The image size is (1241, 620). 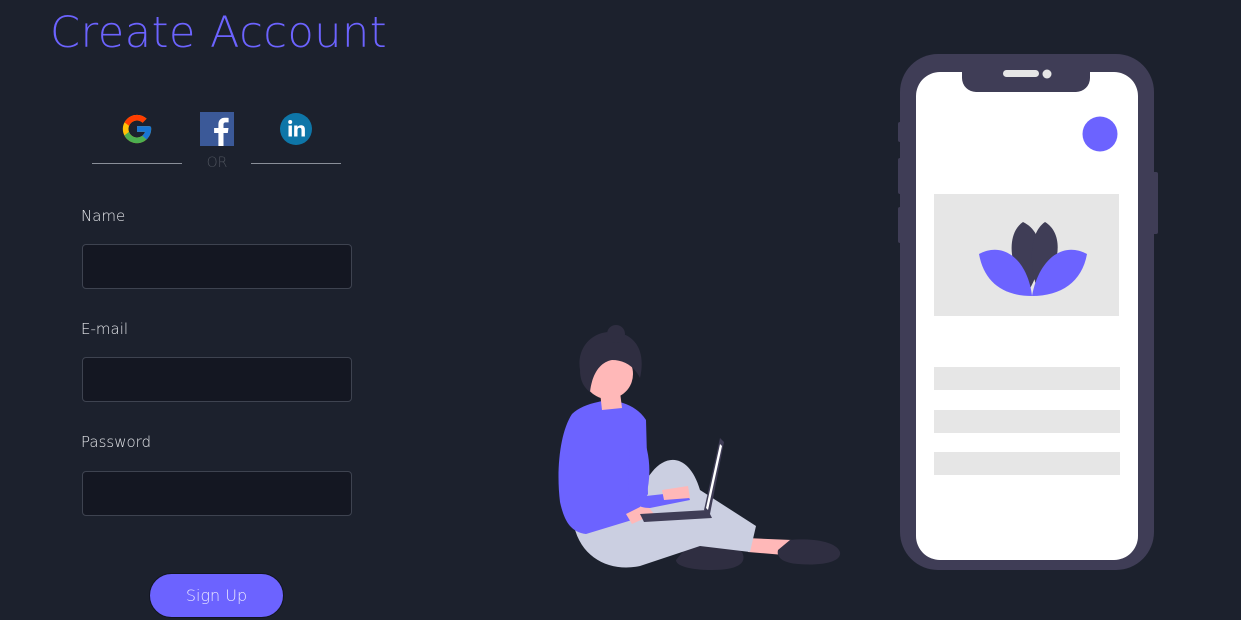 What do you see at coordinates (103, 216) in the screenshot?
I see `name-label: Name` at bounding box center [103, 216].